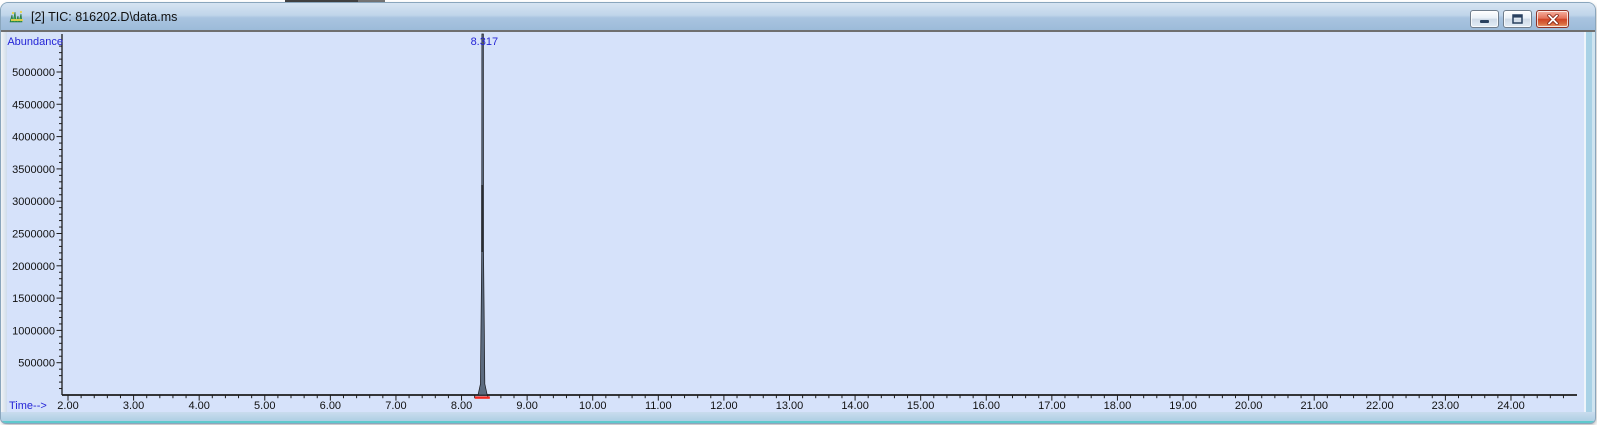 The image size is (1597, 425). Describe the element at coordinates (1118, 406) in the screenshot. I see `x-tick-label: 18.00` at that location.